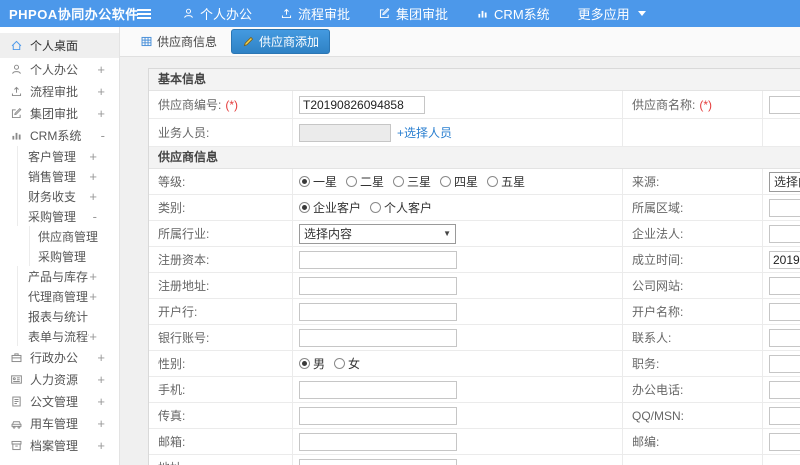  Describe the element at coordinates (612, 13) in the screenshot. I see `topnav-item-more-apps: 更多应用` at that location.